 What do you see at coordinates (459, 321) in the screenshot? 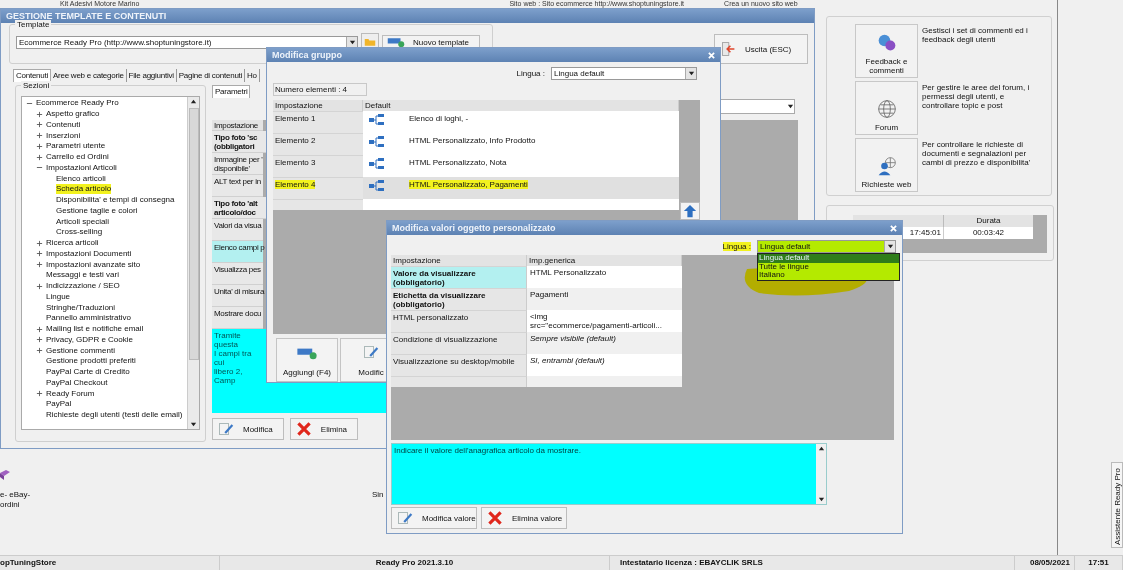
I see `table-cell: HTML personalizzato` at bounding box center [459, 321].